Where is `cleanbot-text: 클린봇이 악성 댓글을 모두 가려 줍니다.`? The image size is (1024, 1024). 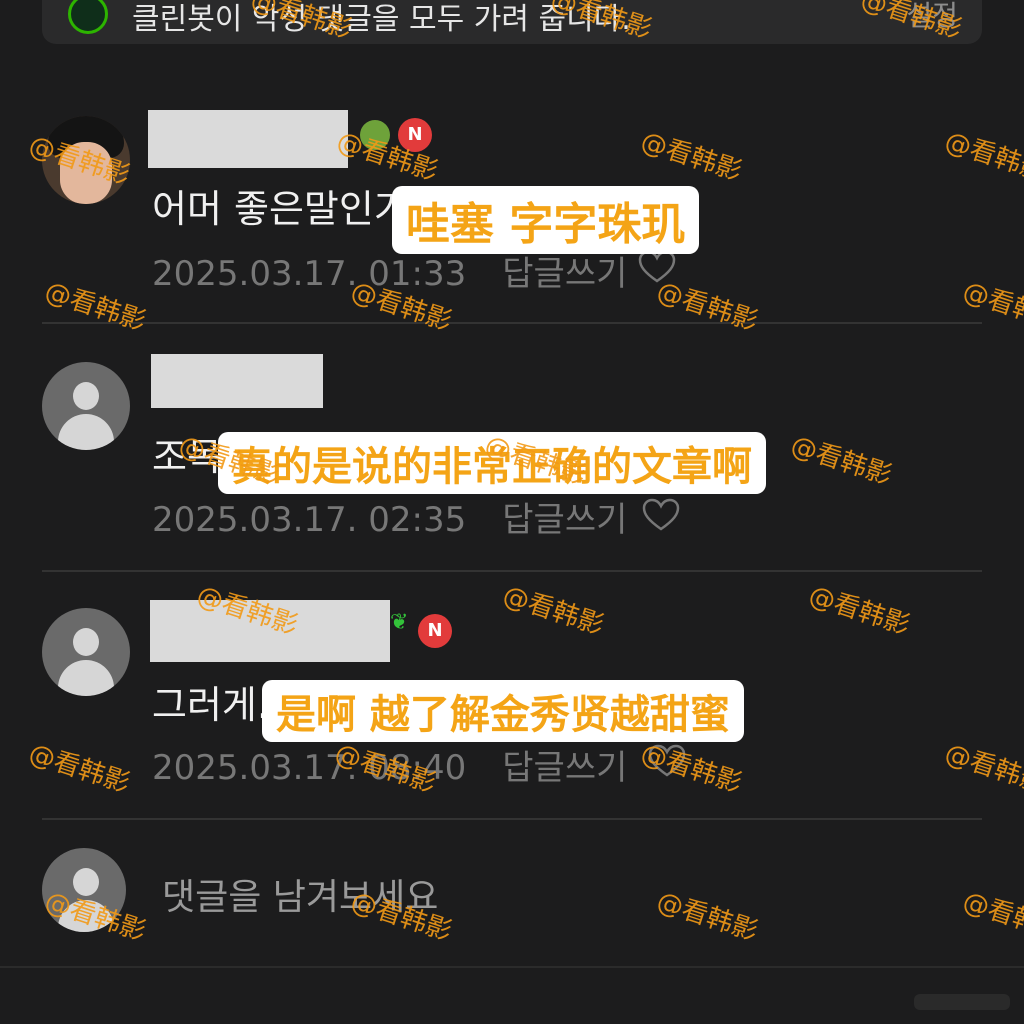 cleanbot-text: 클린봇이 악성 댓글을 모두 가려 줍니다. is located at coordinates (381, 19).